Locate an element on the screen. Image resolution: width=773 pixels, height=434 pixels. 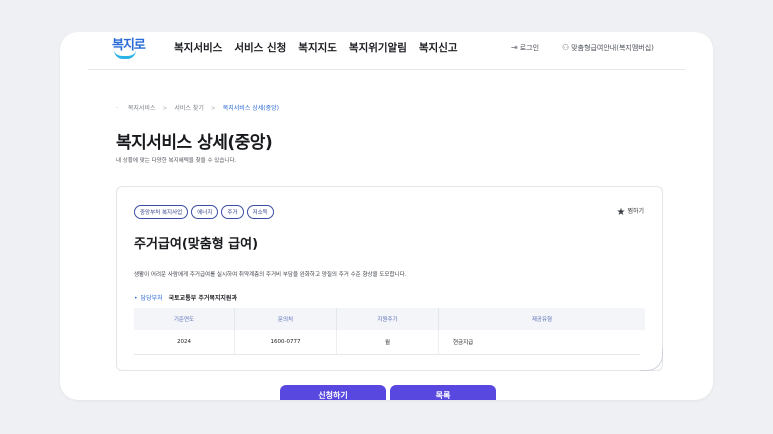
cell-cycle: 월 is located at coordinates (387, 342).